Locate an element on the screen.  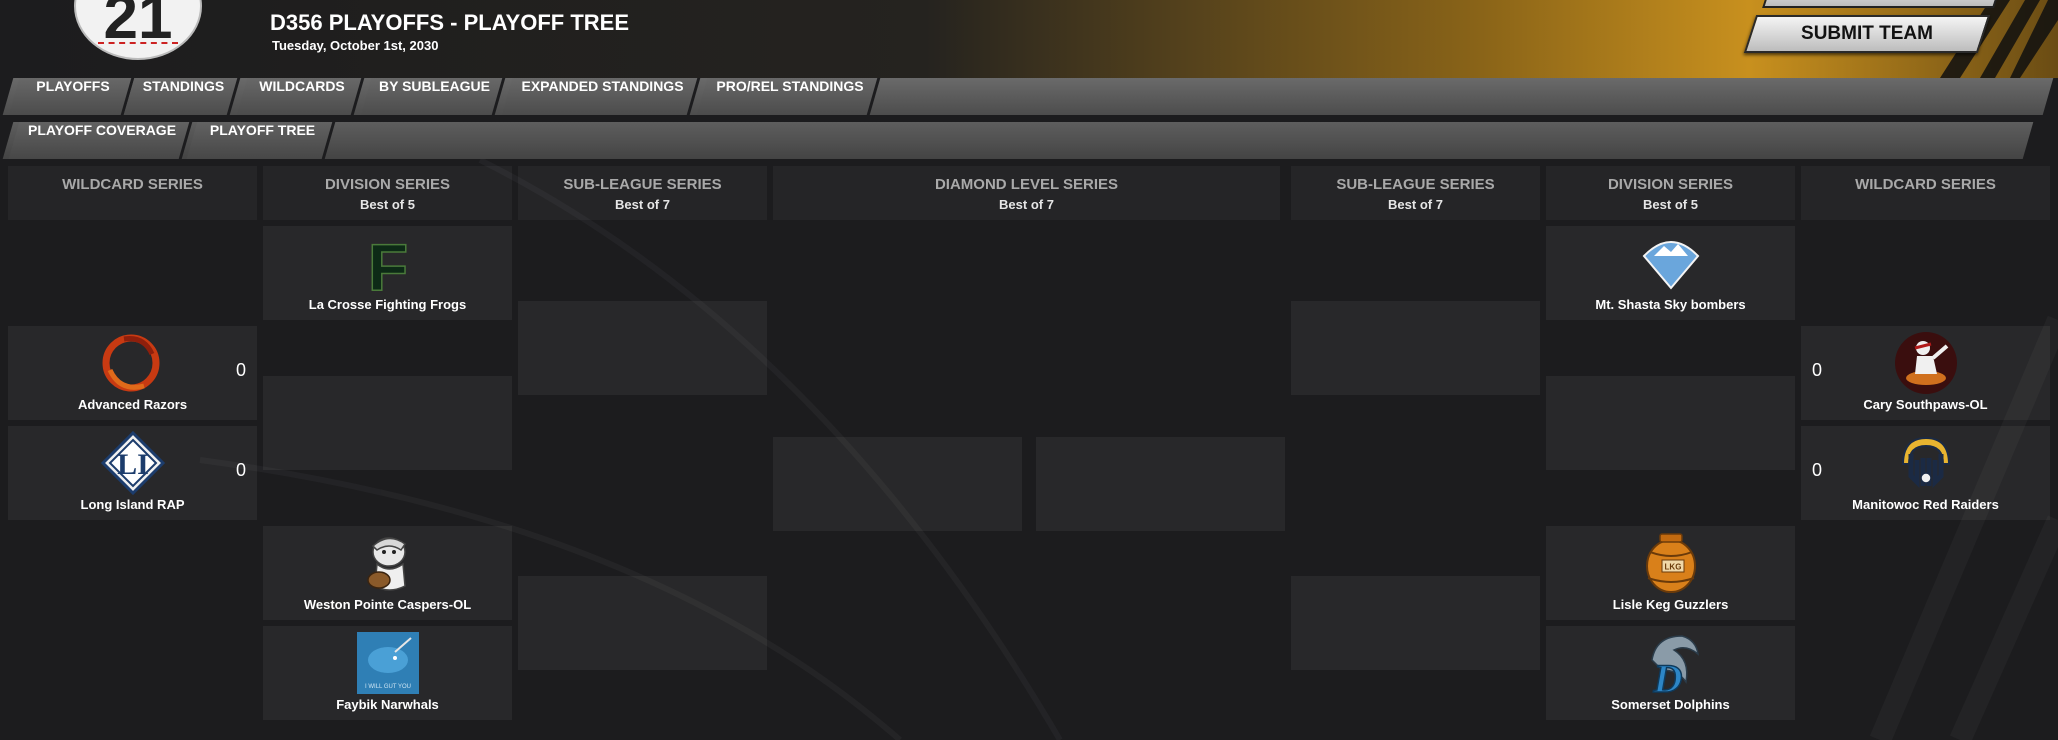
team-name: Mt. Shasta Sky bombers is located at coordinates (1670, 304).